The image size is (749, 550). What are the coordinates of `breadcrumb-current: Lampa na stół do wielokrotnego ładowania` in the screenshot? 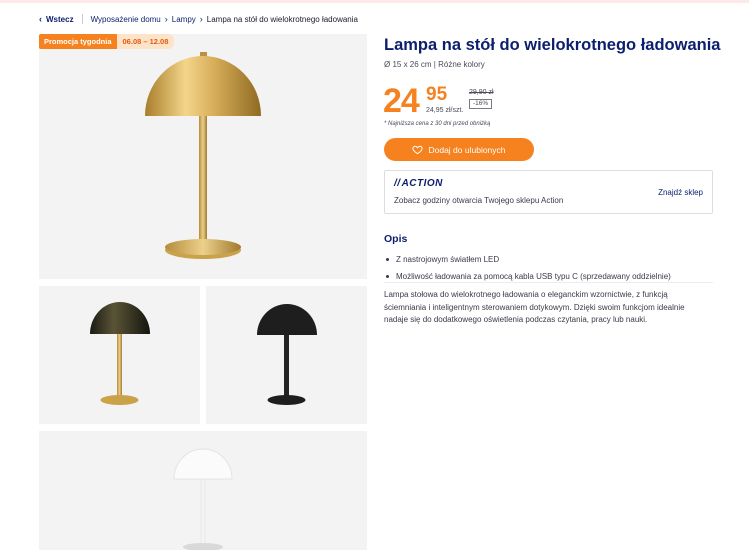 It's located at (282, 19).